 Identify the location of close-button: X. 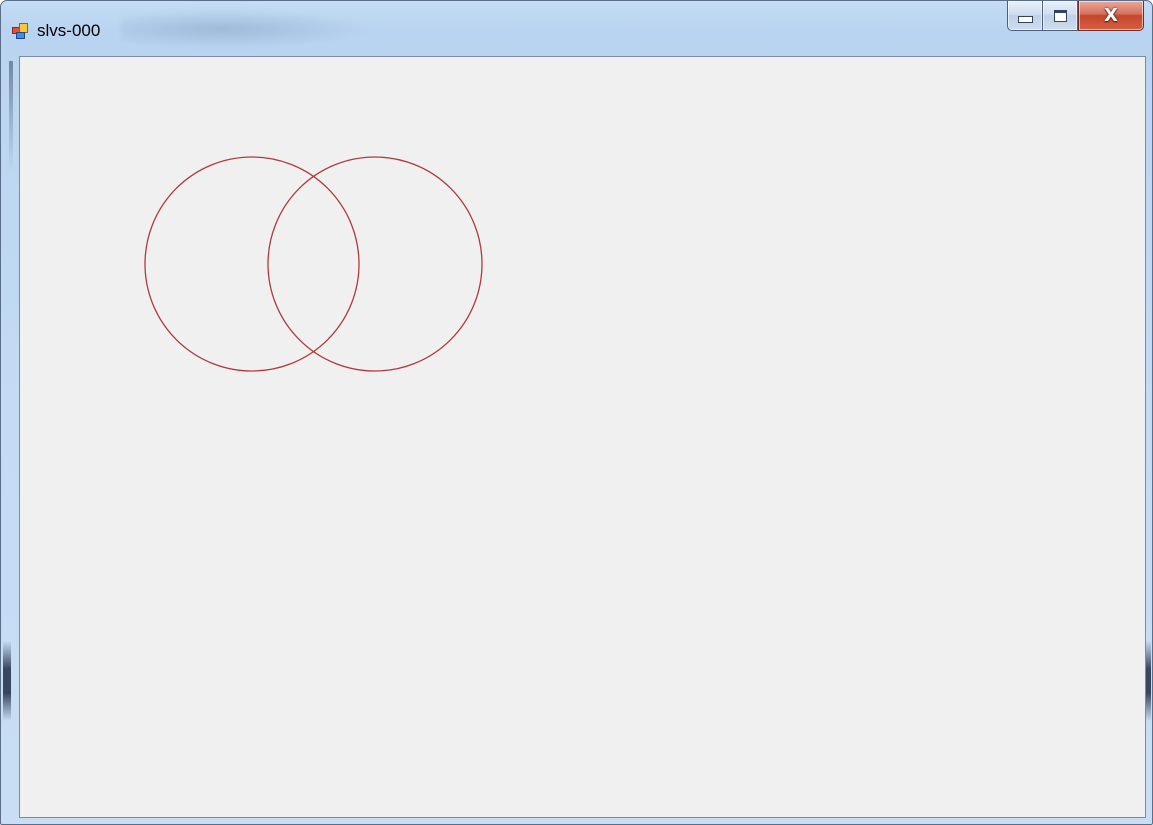
(1111, 16).